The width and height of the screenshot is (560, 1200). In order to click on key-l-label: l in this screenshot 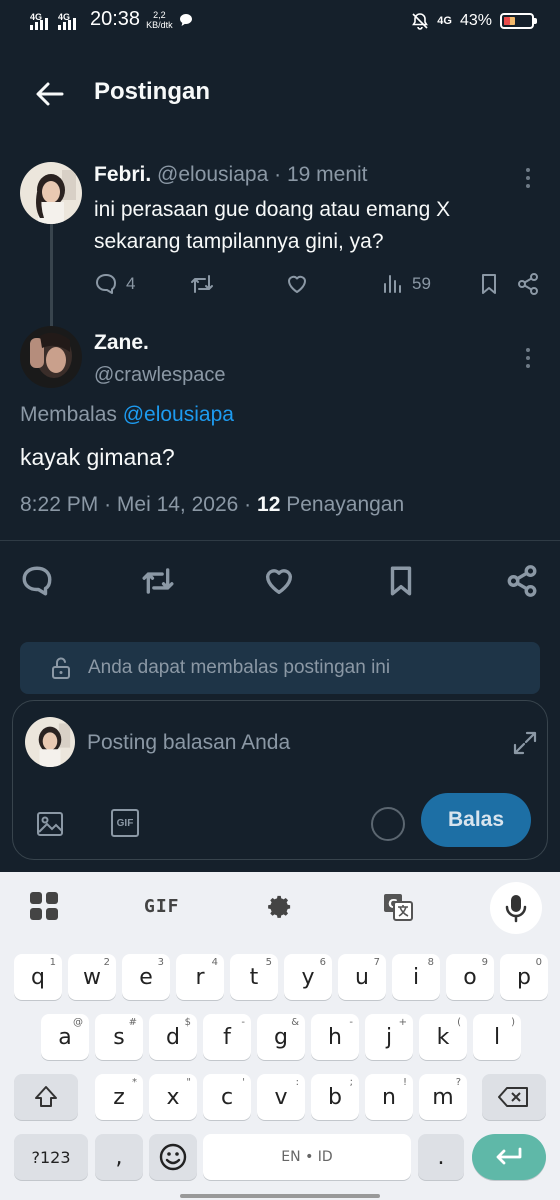, I will do `click(497, 1037)`.